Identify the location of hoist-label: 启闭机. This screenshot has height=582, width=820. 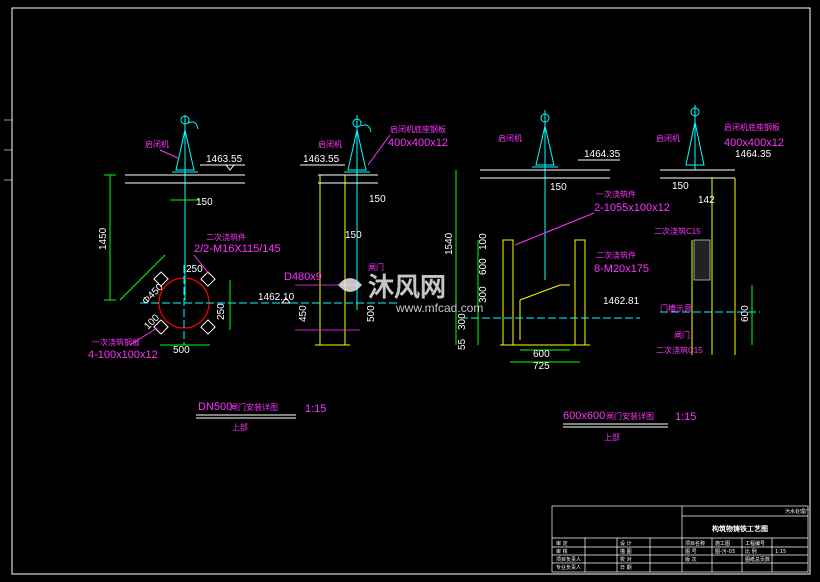
(157, 144).